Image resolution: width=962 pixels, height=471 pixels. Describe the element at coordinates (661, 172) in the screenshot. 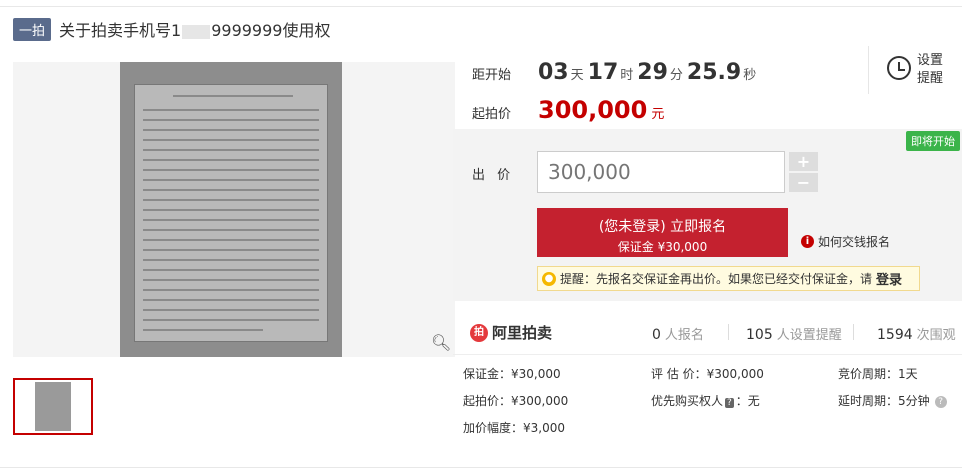

I see `bid-amount-input` at that location.